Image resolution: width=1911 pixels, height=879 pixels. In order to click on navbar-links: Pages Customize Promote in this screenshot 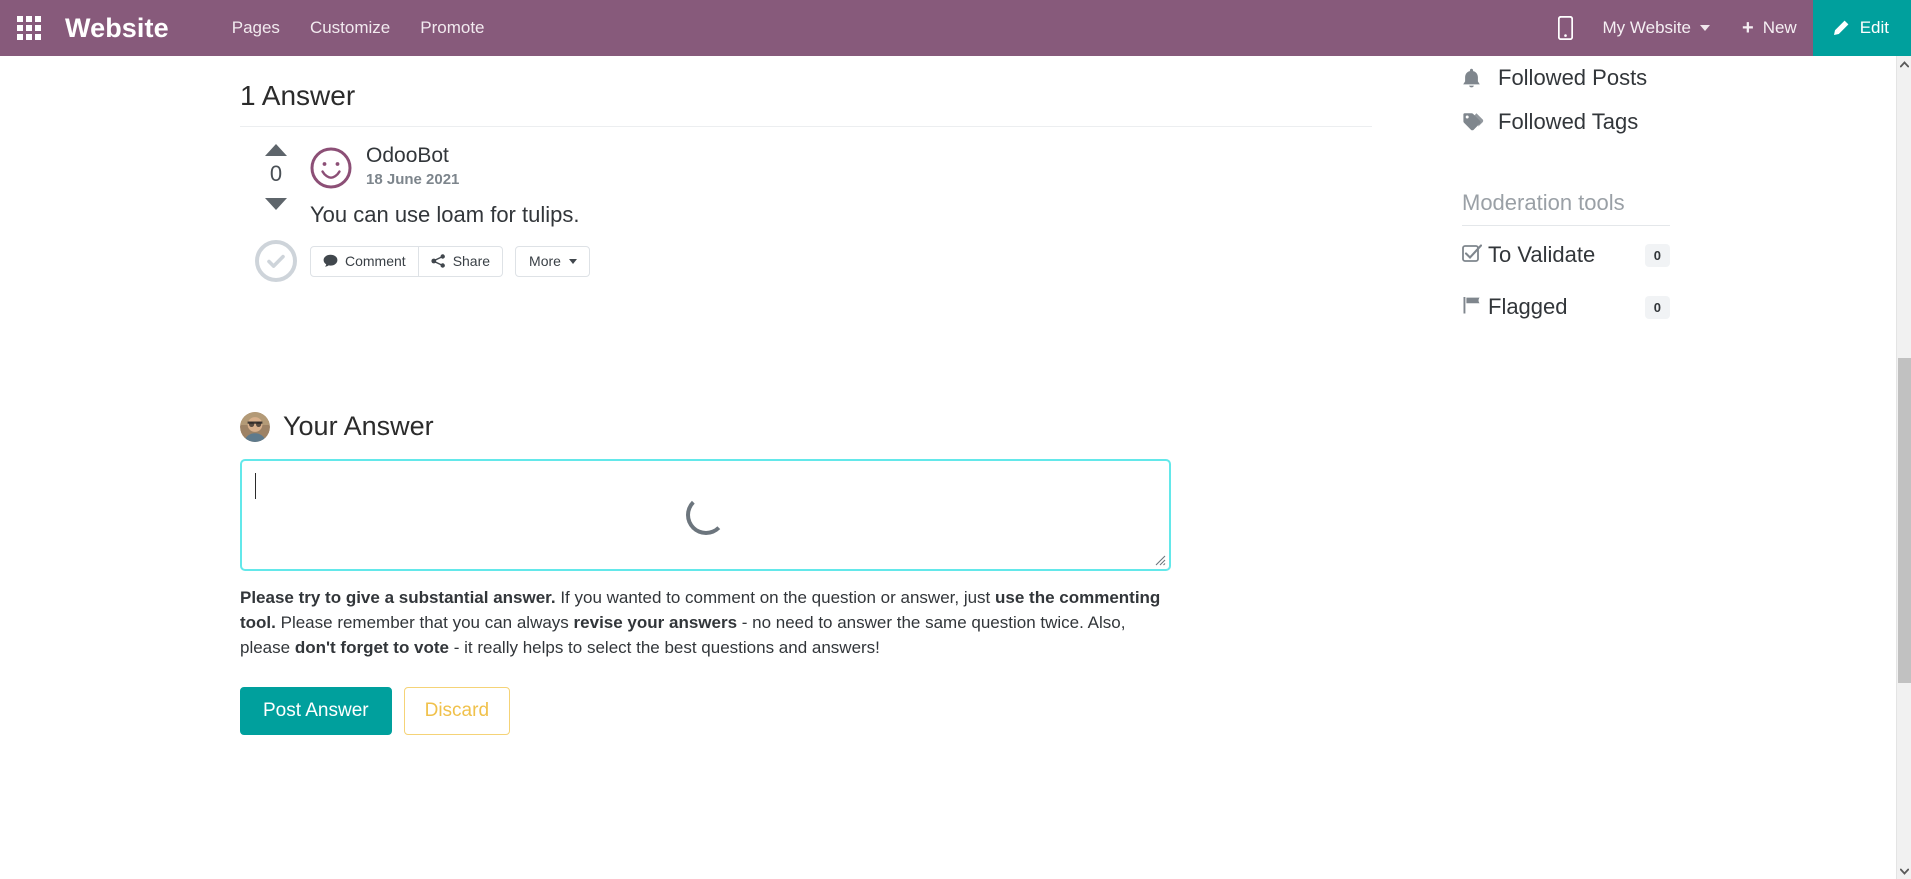, I will do `click(358, 28)`.